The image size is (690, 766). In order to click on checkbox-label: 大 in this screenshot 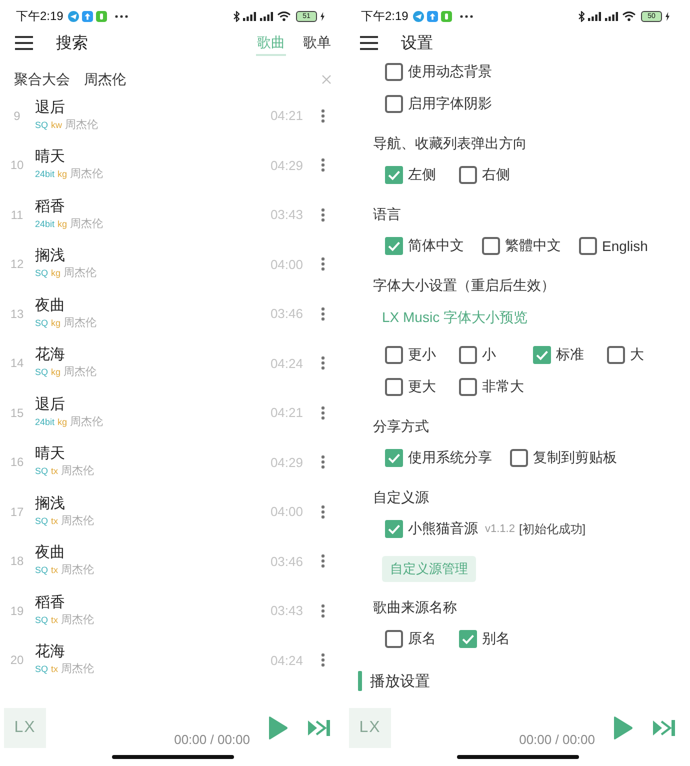, I will do `click(637, 355)`.